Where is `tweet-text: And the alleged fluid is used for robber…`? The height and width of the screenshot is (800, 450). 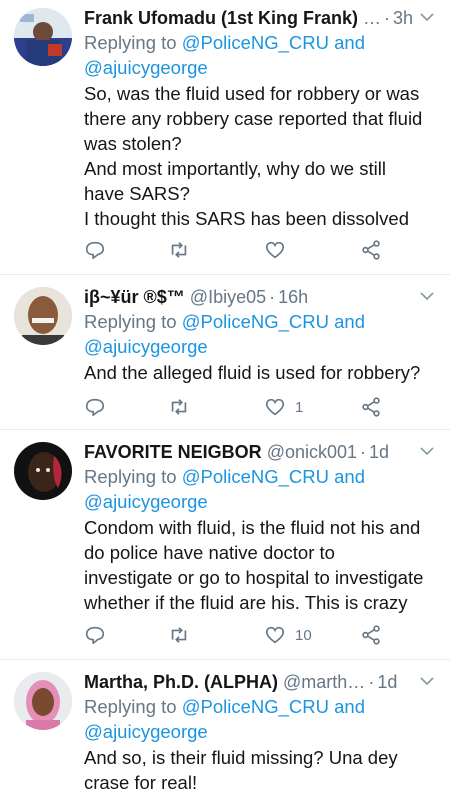 tweet-text: And the alleged fluid is used for robber… is located at coordinates (260, 372).